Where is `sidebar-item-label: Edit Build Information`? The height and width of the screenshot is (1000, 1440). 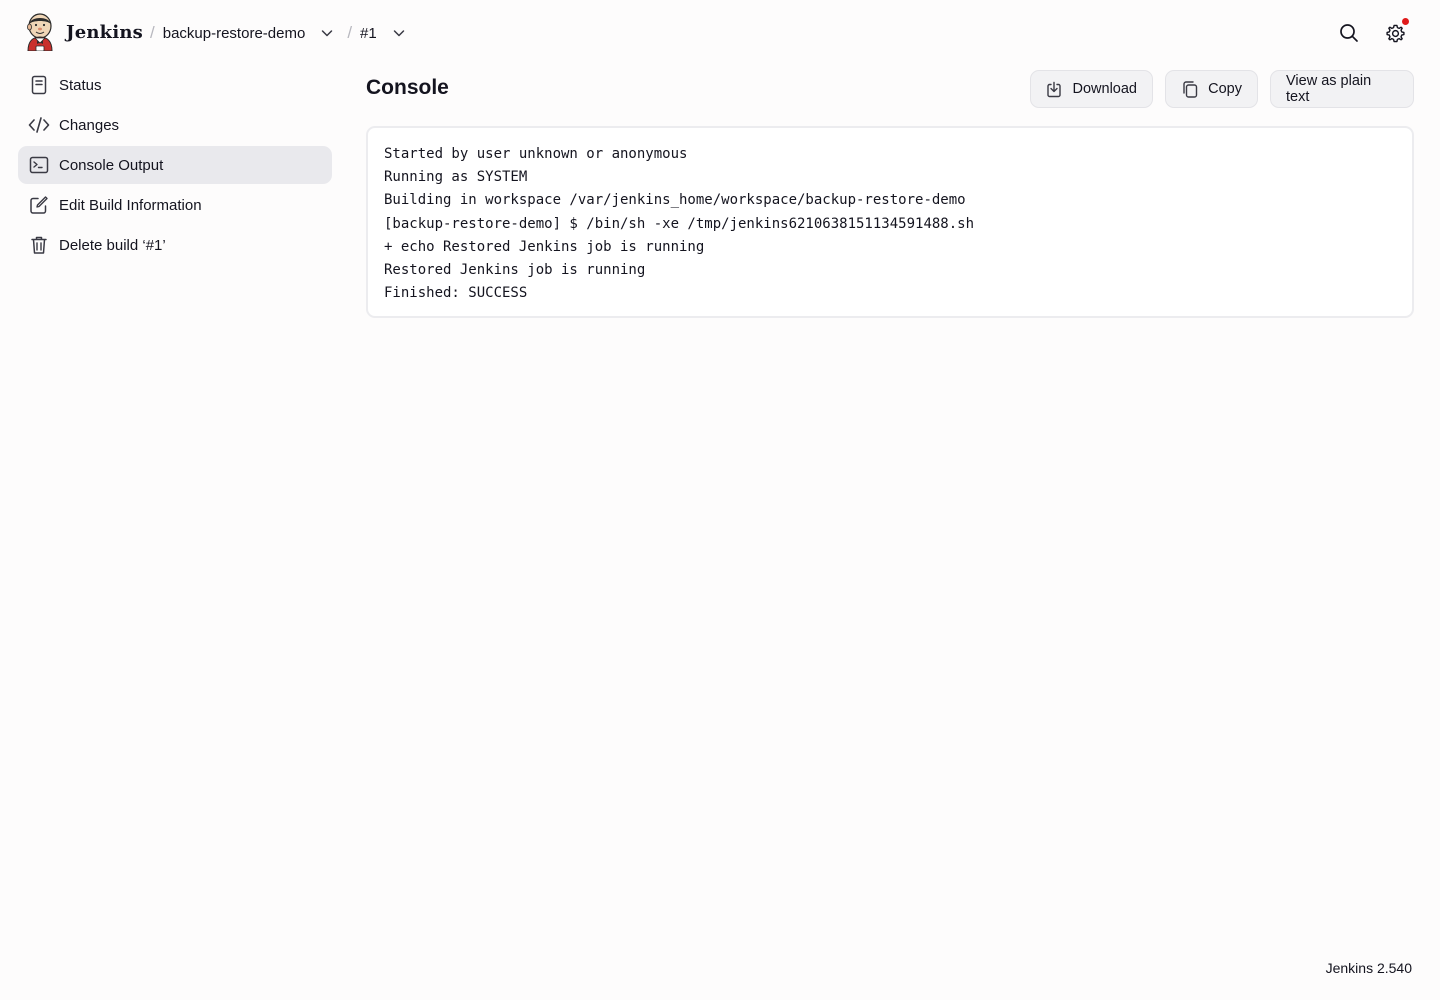 sidebar-item-label: Edit Build Information is located at coordinates (130, 205).